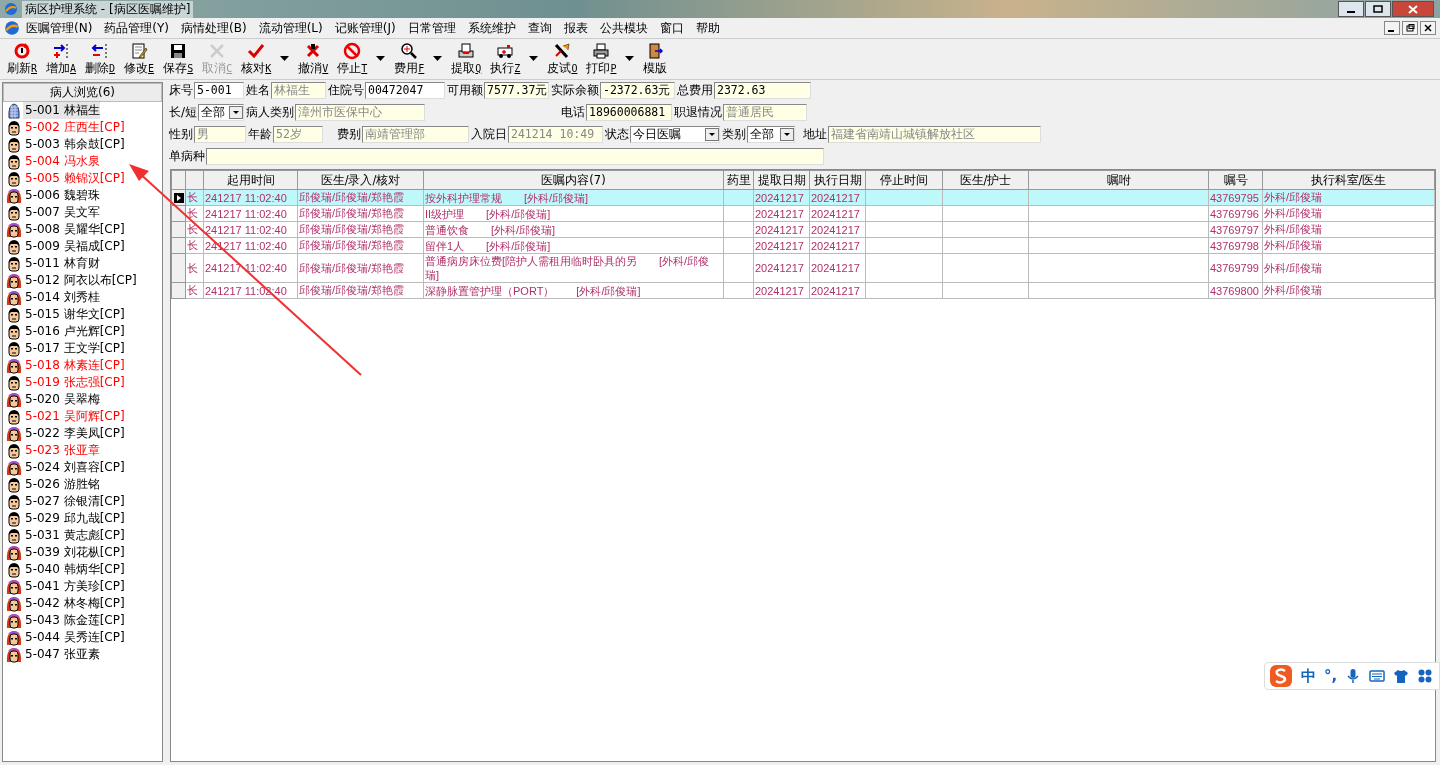 The width and height of the screenshot is (1440, 765). I want to click on patient-item: 5-027 徐银清[CP], so click(75, 501).